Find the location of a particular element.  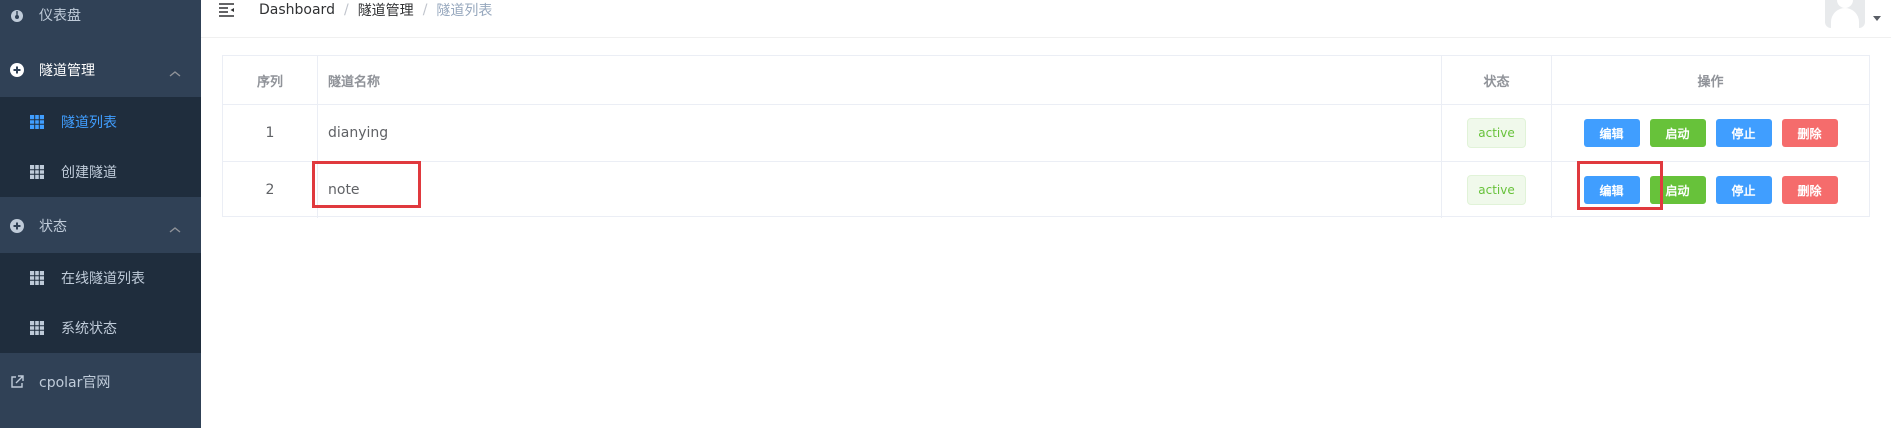

breadcrumb: Dashboard / 隧道管理 / 隧道列表 is located at coordinates (375, 10).